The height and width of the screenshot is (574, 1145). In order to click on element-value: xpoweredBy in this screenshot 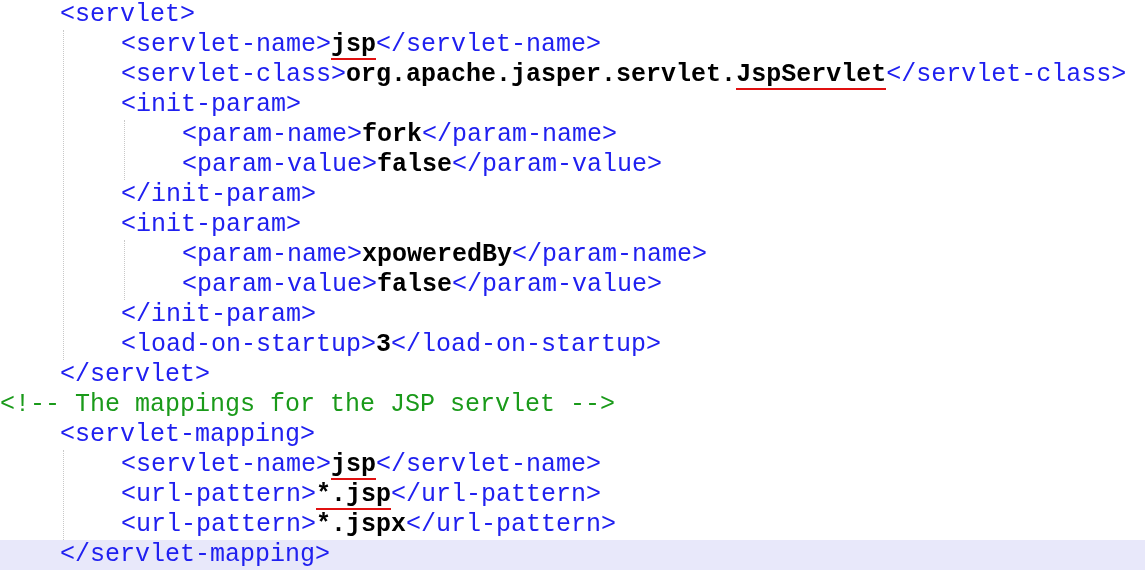, I will do `click(437, 255)`.